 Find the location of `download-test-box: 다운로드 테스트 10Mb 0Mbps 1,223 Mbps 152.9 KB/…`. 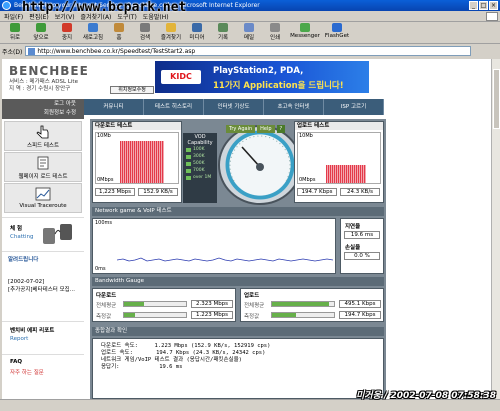

download-test-box: 다운로드 테스트 10Mb 0Mbps 1,223 Mbps 152.9 KB/… is located at coordinates (137, 162).